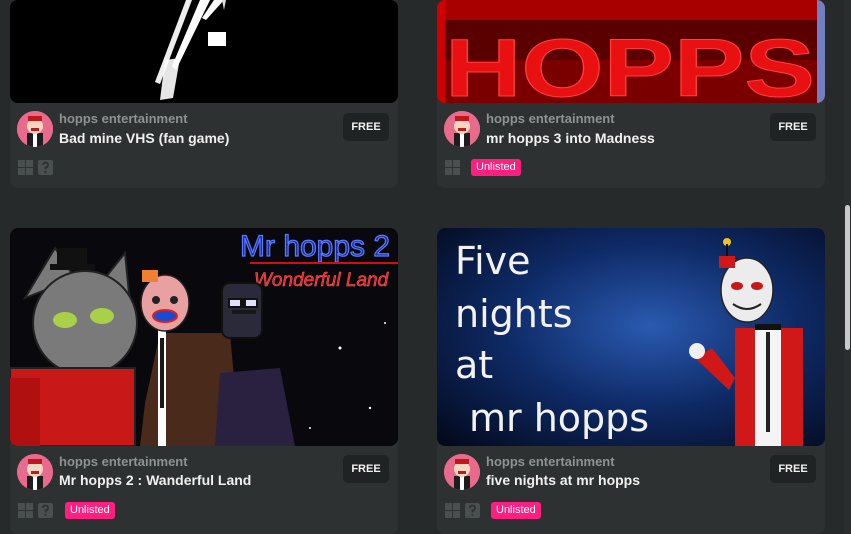 This screenshot has width=851, height=534. I want to click on thumbnail-art, so click(204, 51).